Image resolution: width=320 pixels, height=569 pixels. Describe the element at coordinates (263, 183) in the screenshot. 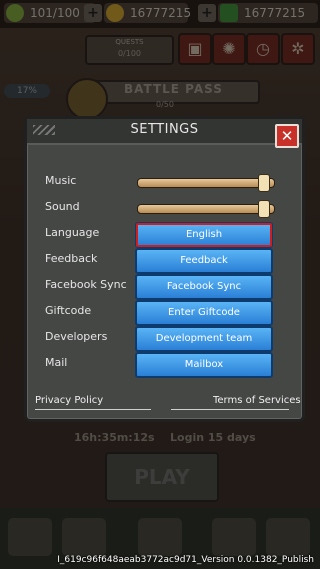

I see `music-slider-handle` at that location.